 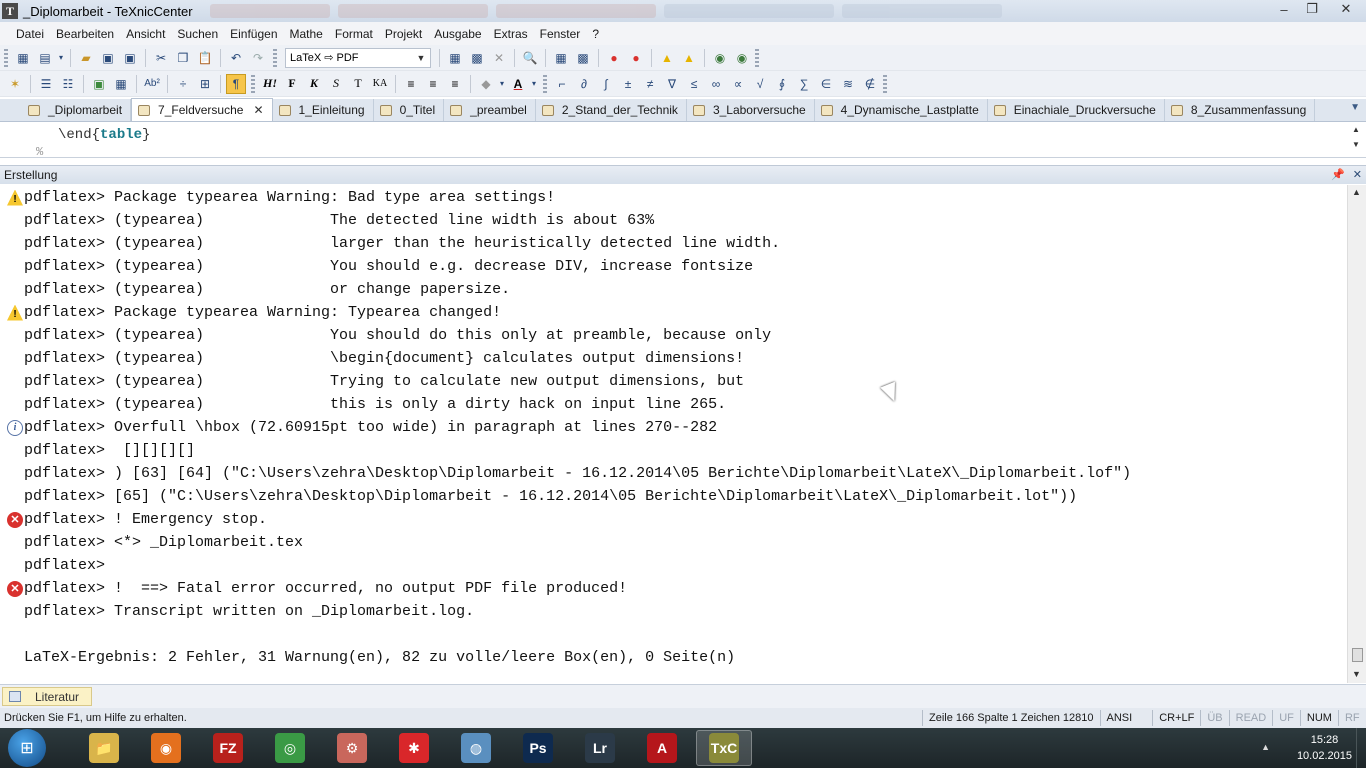 What do you see at coordinates (804, 84) in the screenshot?
I see `math-symbol-icon: ∑` at bounding box center [804, 84].